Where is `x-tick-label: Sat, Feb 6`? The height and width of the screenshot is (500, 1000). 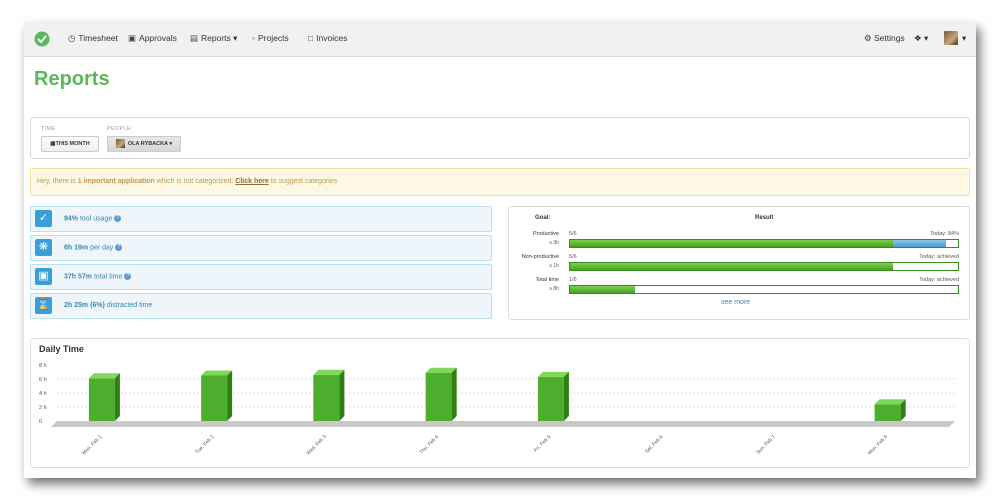
x-tick-label: Sat, Feb 6 is located at coordinates (654, 444).